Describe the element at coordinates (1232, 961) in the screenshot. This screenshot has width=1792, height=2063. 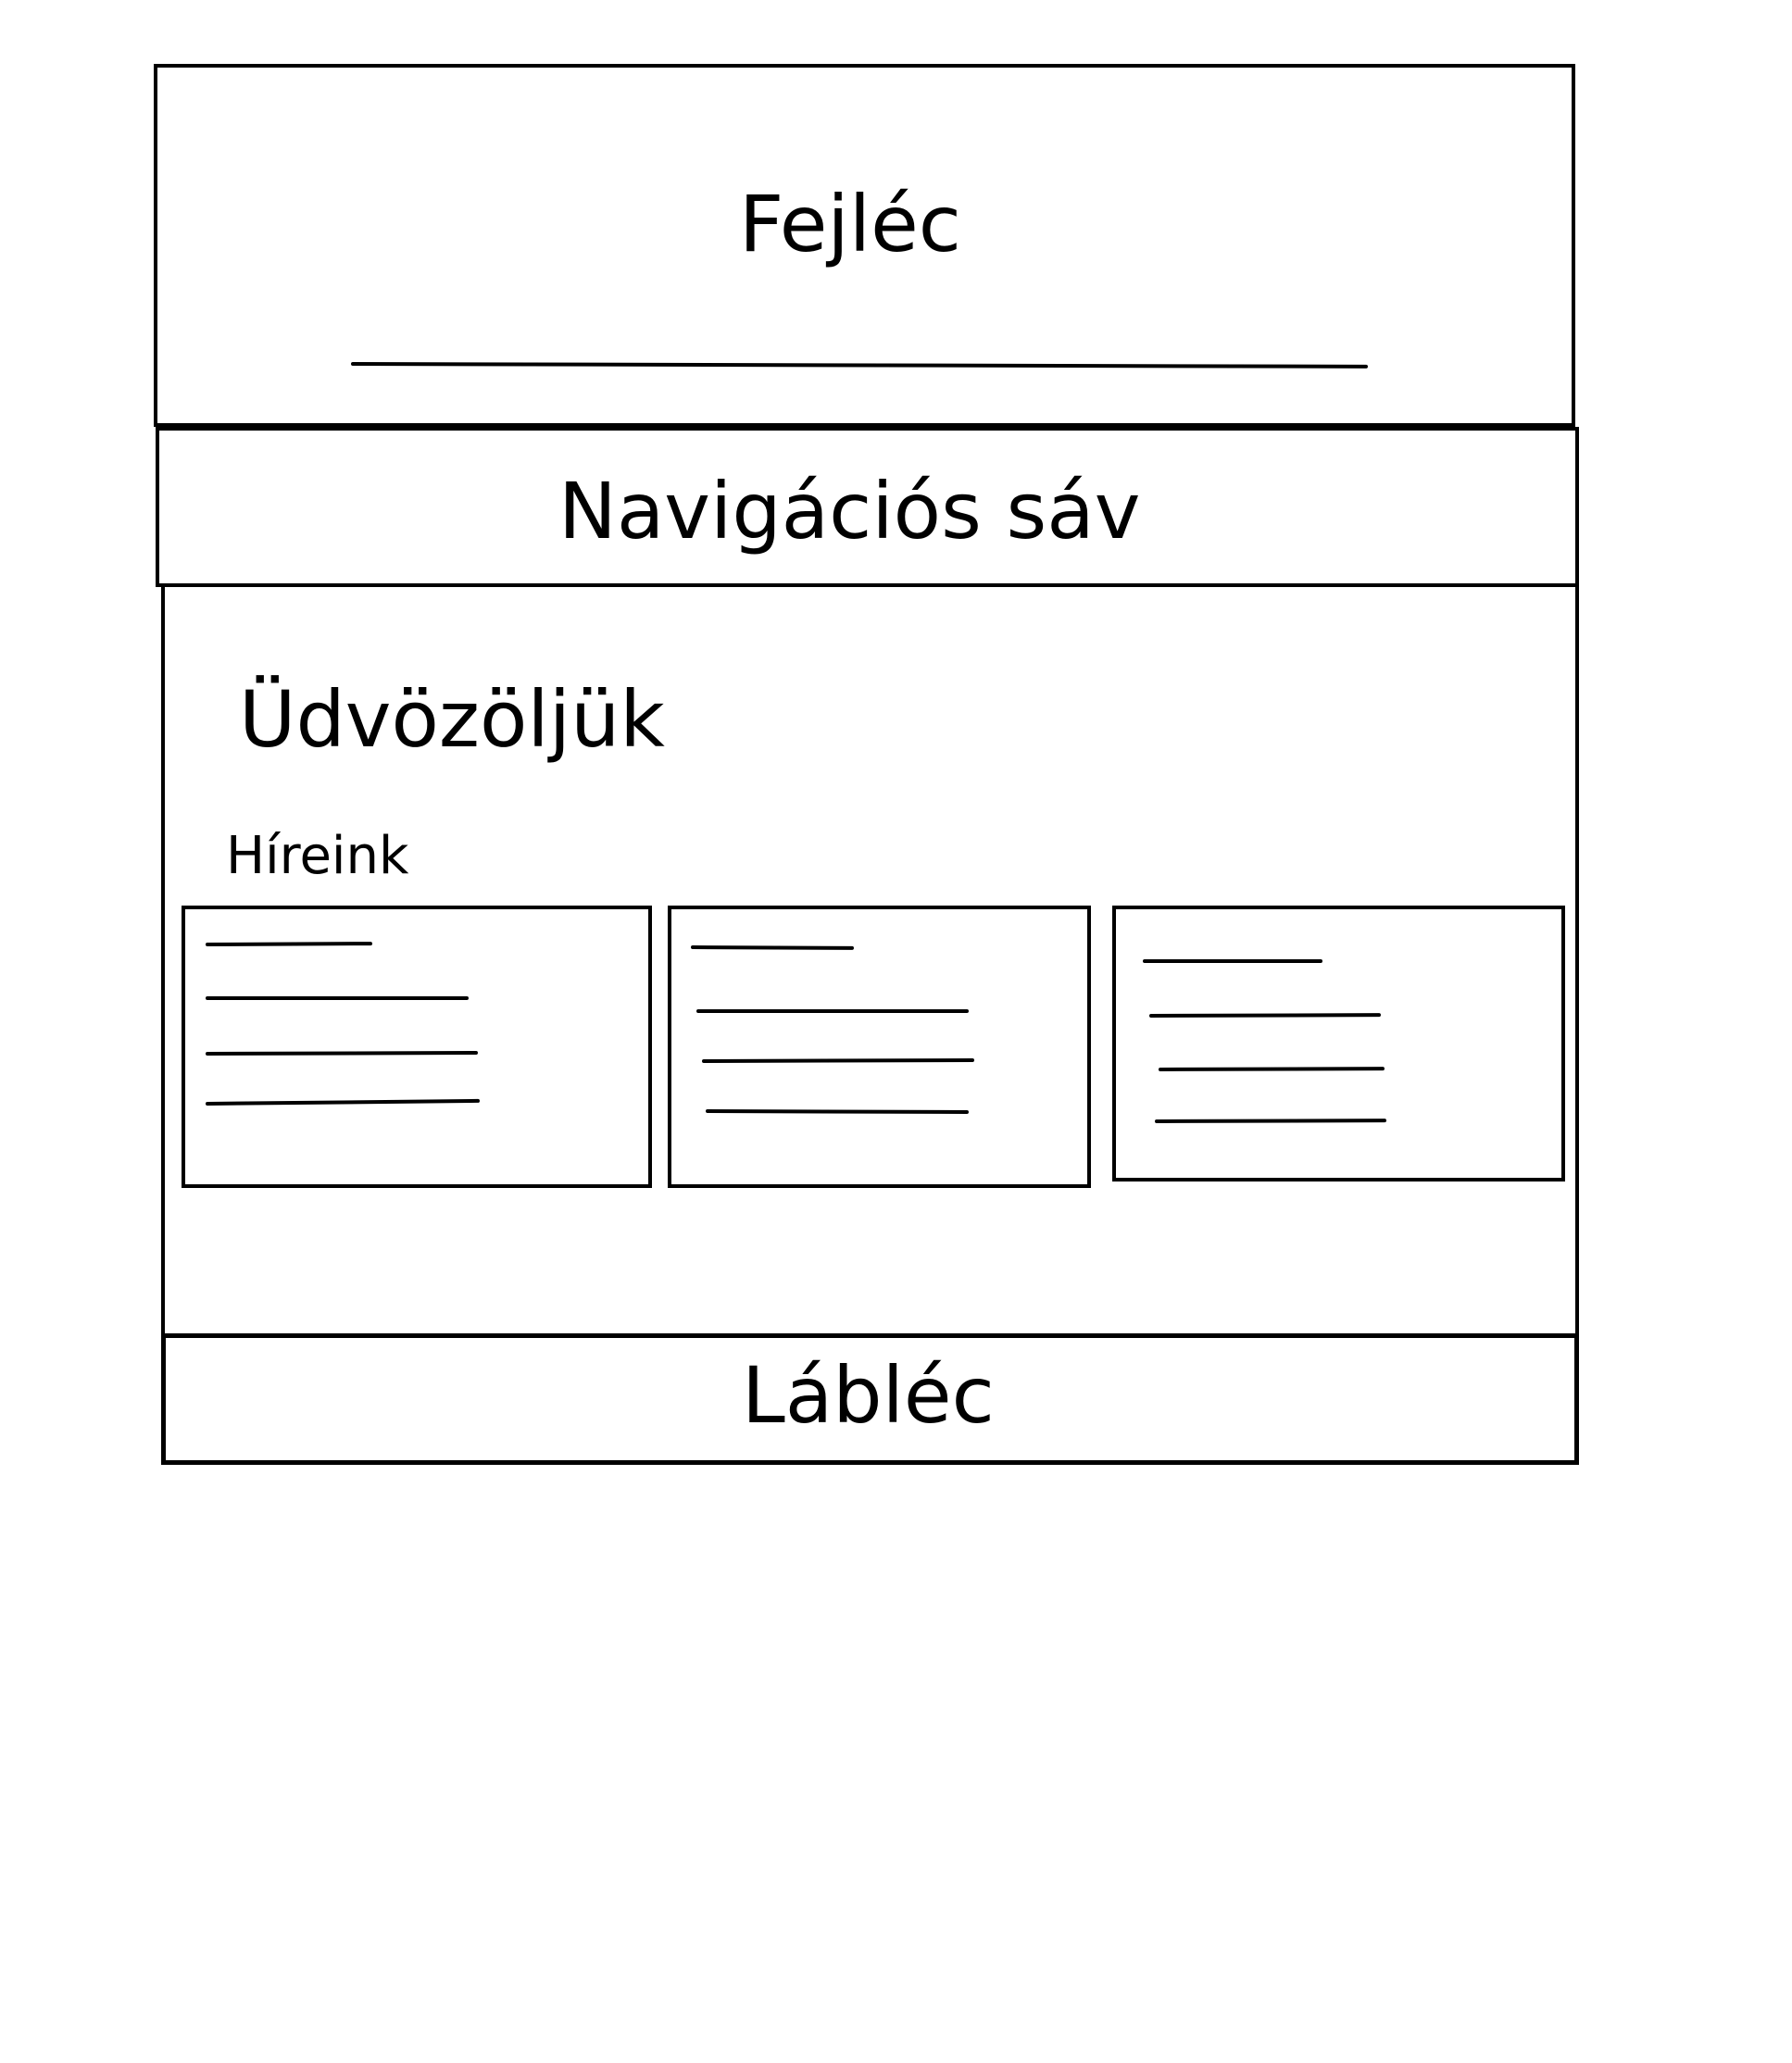
I see `news-card-title-line` at that location.